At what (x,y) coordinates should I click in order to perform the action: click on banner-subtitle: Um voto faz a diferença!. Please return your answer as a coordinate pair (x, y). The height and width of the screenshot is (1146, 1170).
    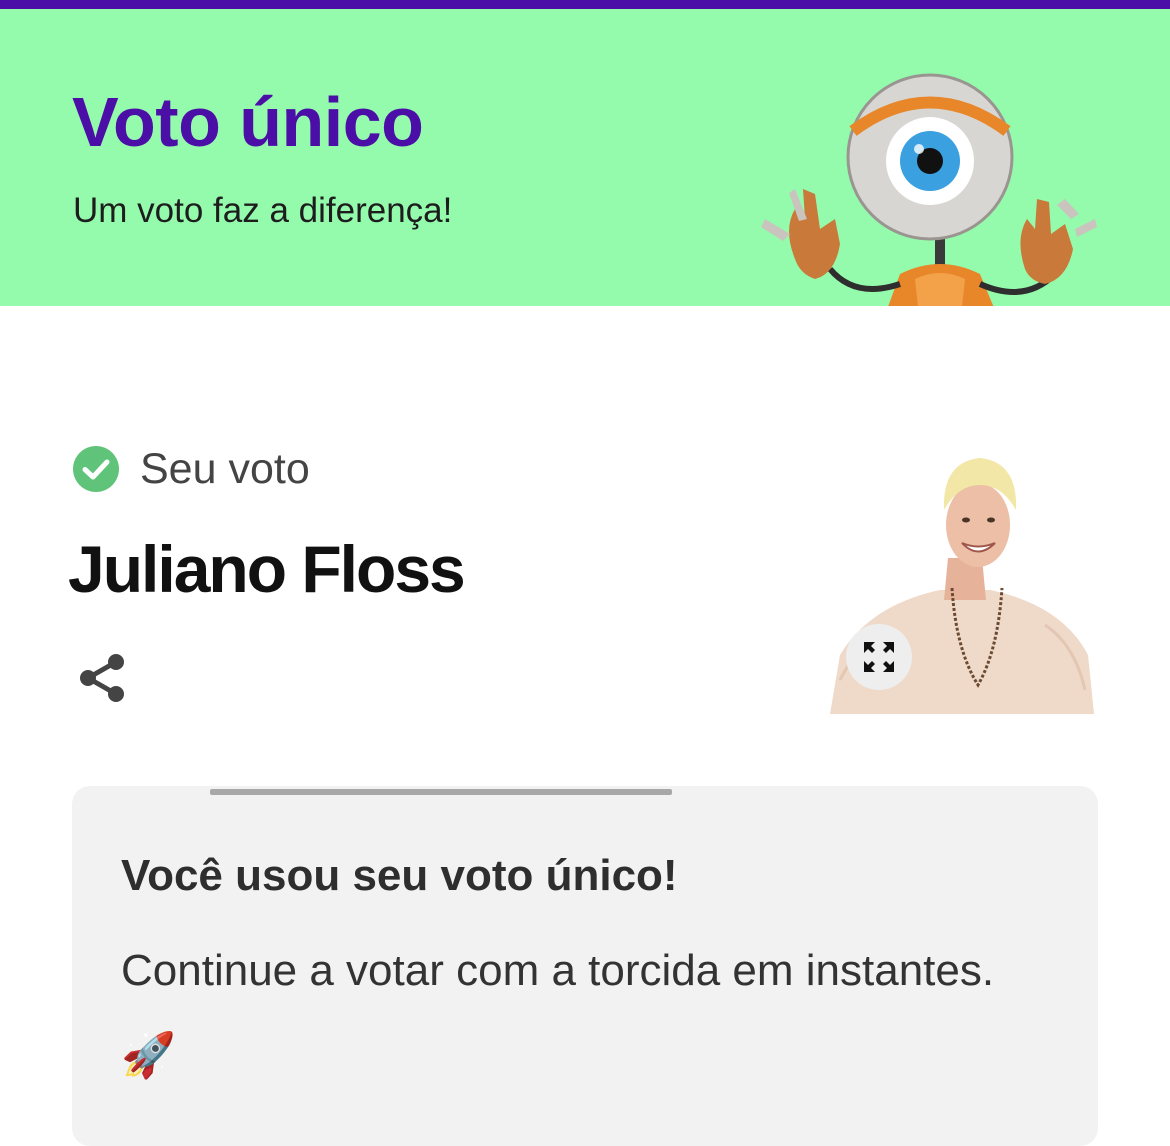
    Looking at the image, I should click on (263, 210).